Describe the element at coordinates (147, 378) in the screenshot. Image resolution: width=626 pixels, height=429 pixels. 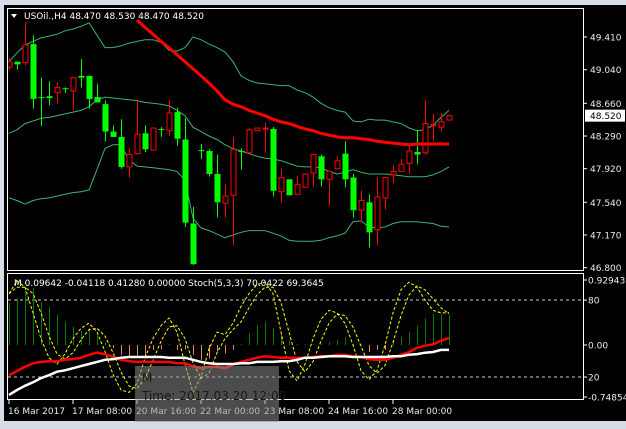
I see `tooltip-line1: M` at that location.